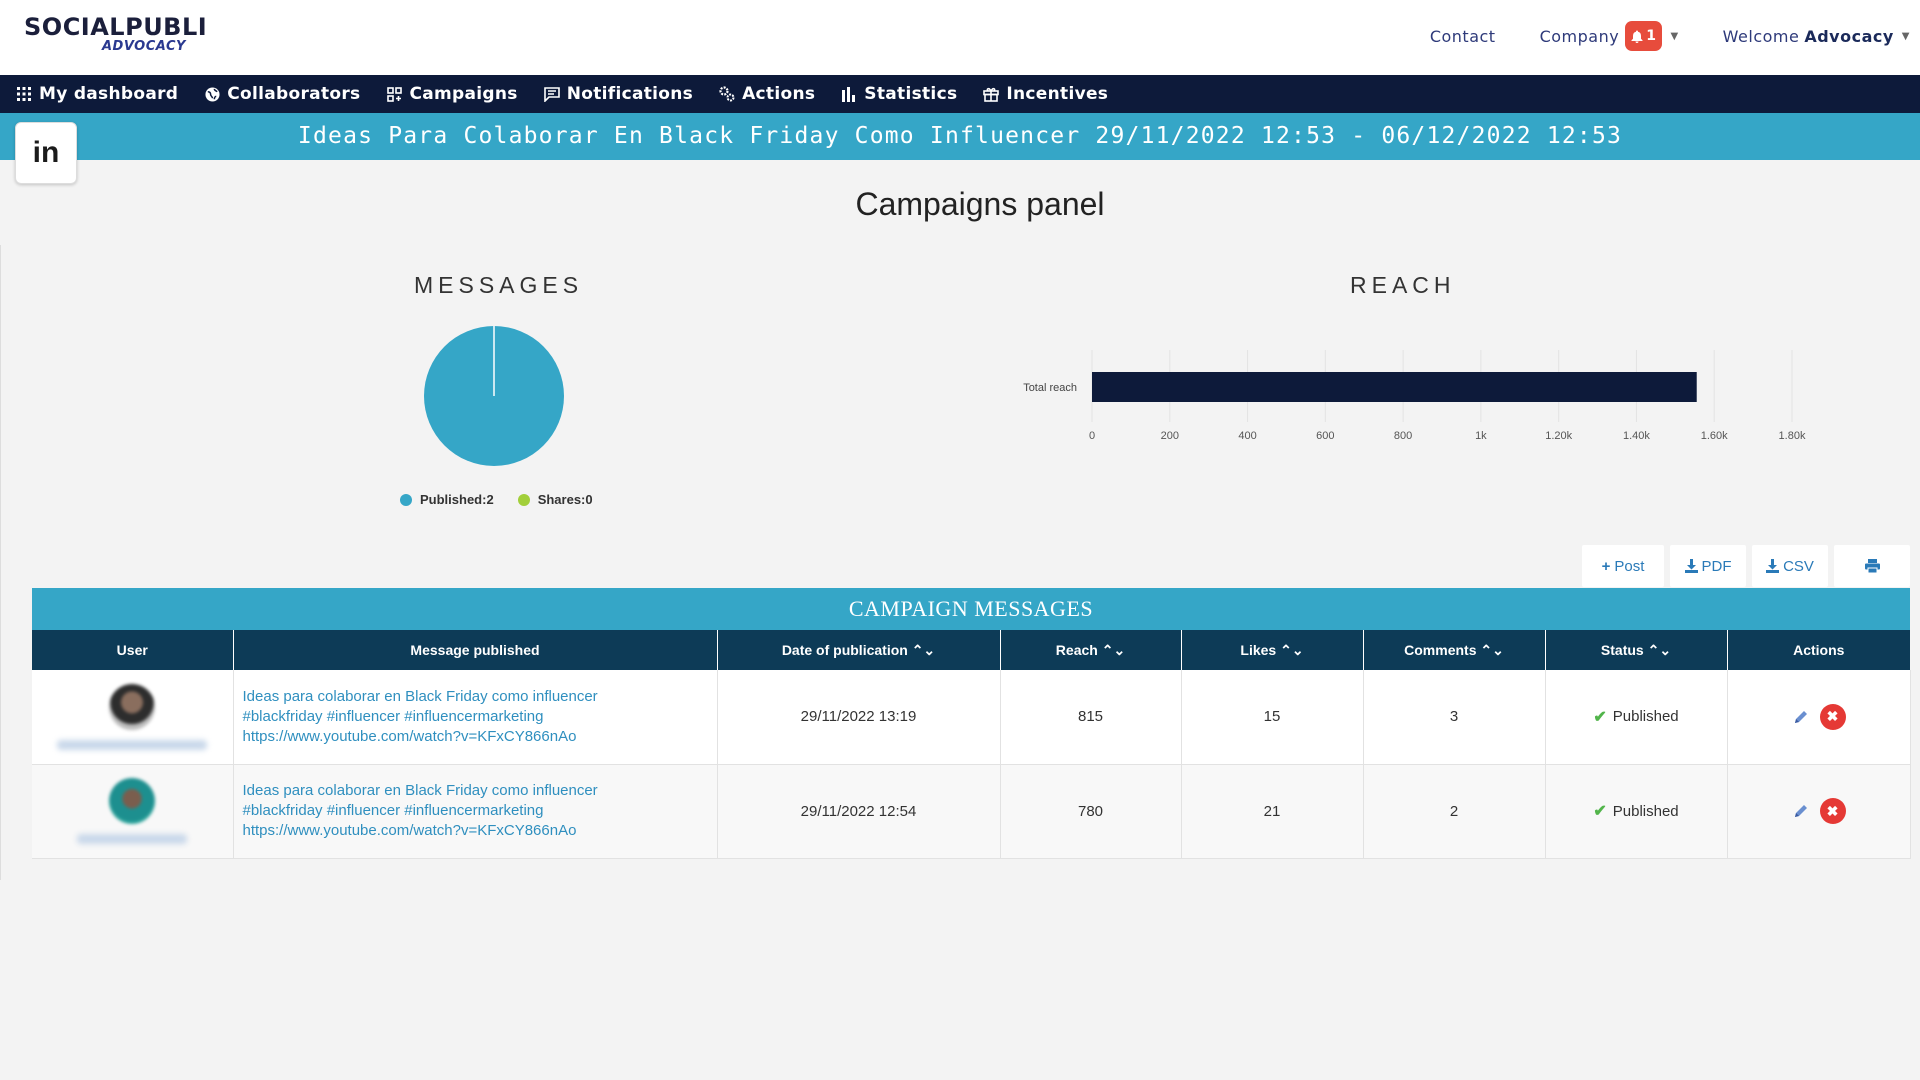  What do you see at coordinates (1258, 649) in the screenshot?
I see `header-label: Likes` at bounding box center [1258, 649].